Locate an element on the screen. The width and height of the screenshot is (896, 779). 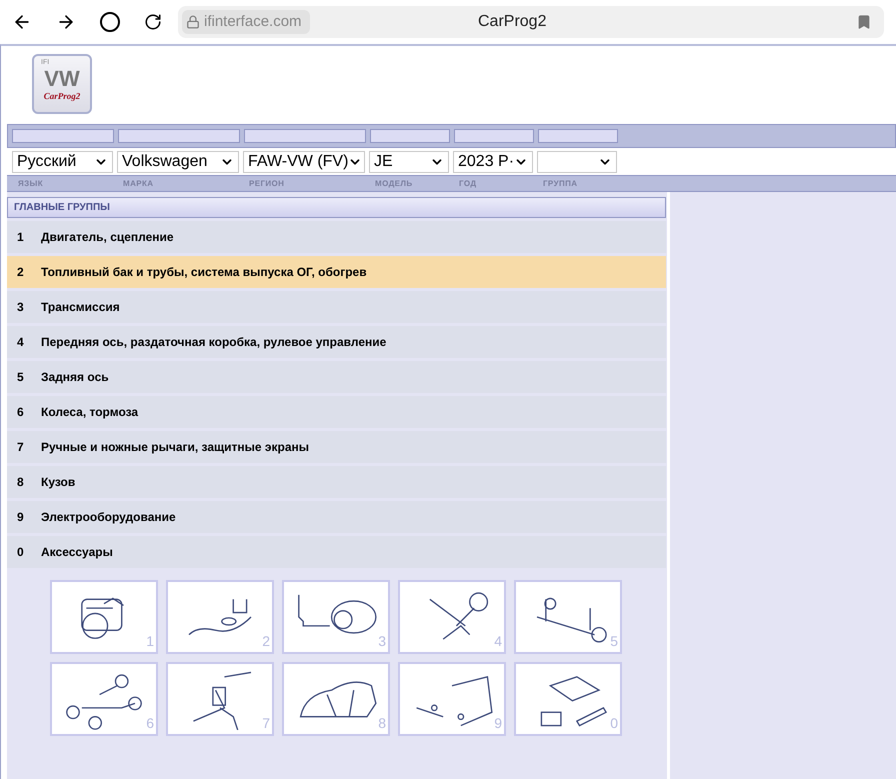
group-row: 0 Аксессуары is located at coordinates (336, 552).